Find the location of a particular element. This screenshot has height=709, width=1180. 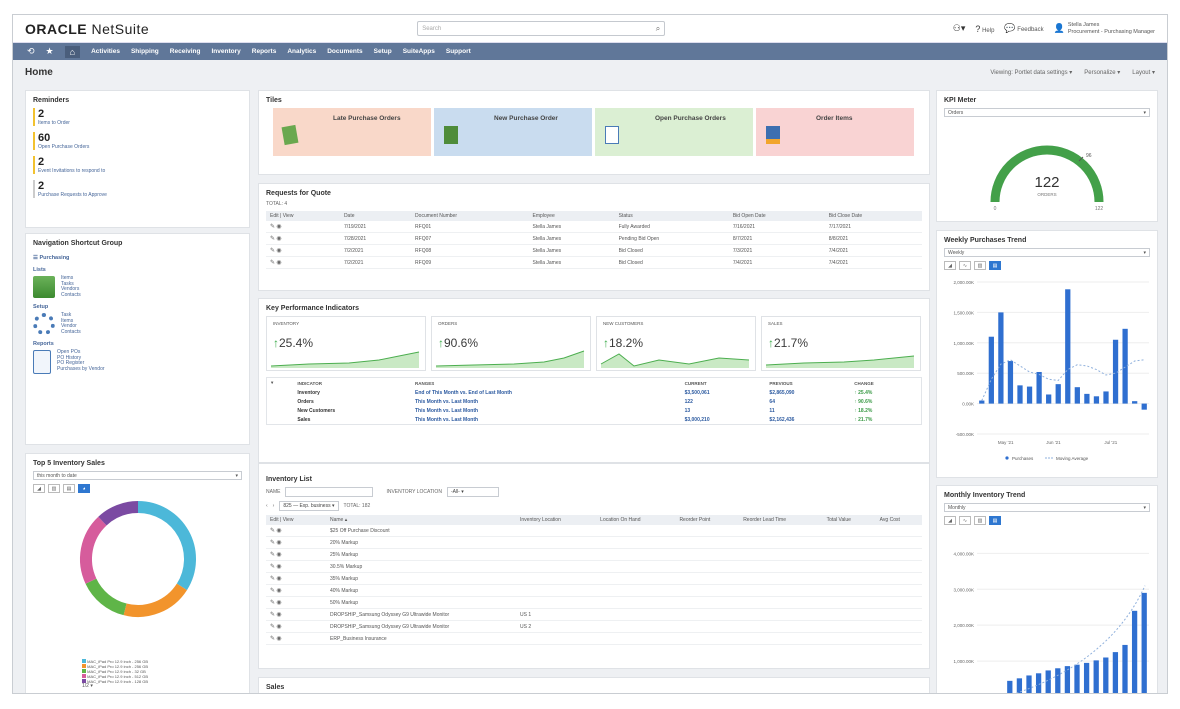

feedback-link: 💬 Feedback is located at coordinates (1023, 28).